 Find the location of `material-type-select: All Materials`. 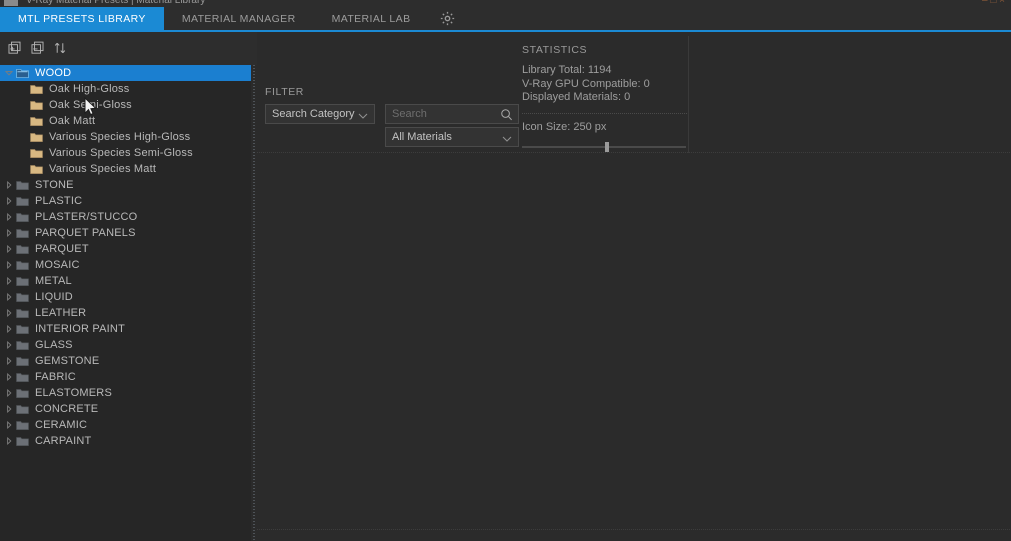

material-type-select: All Materials is located at coordinates (452, 137).